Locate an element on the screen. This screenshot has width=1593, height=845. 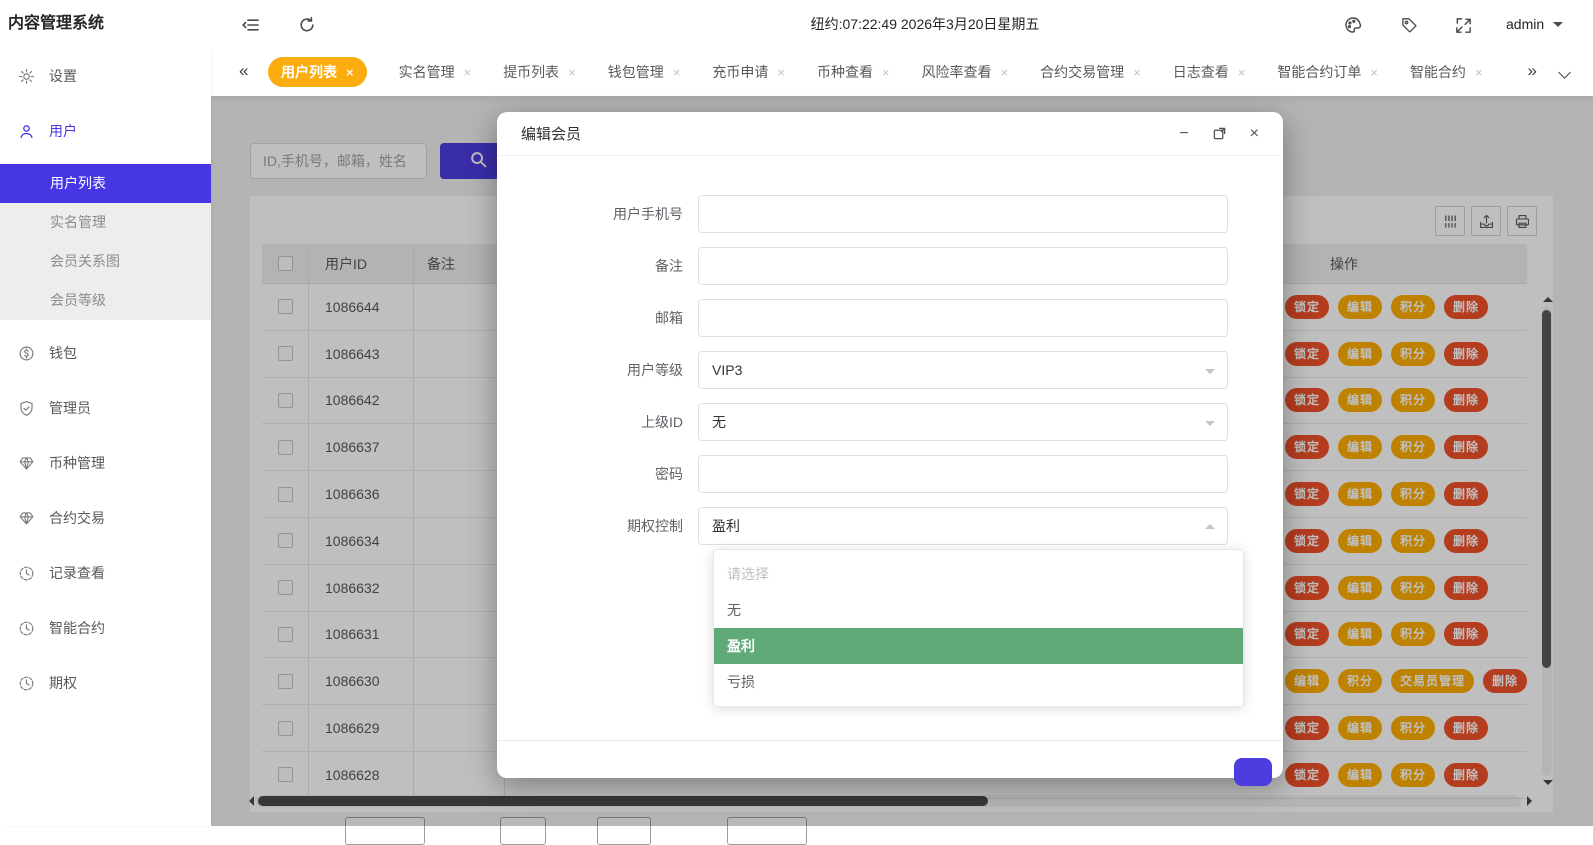
sidebar-item-9: 期权 is located at coordinates (105, 683).